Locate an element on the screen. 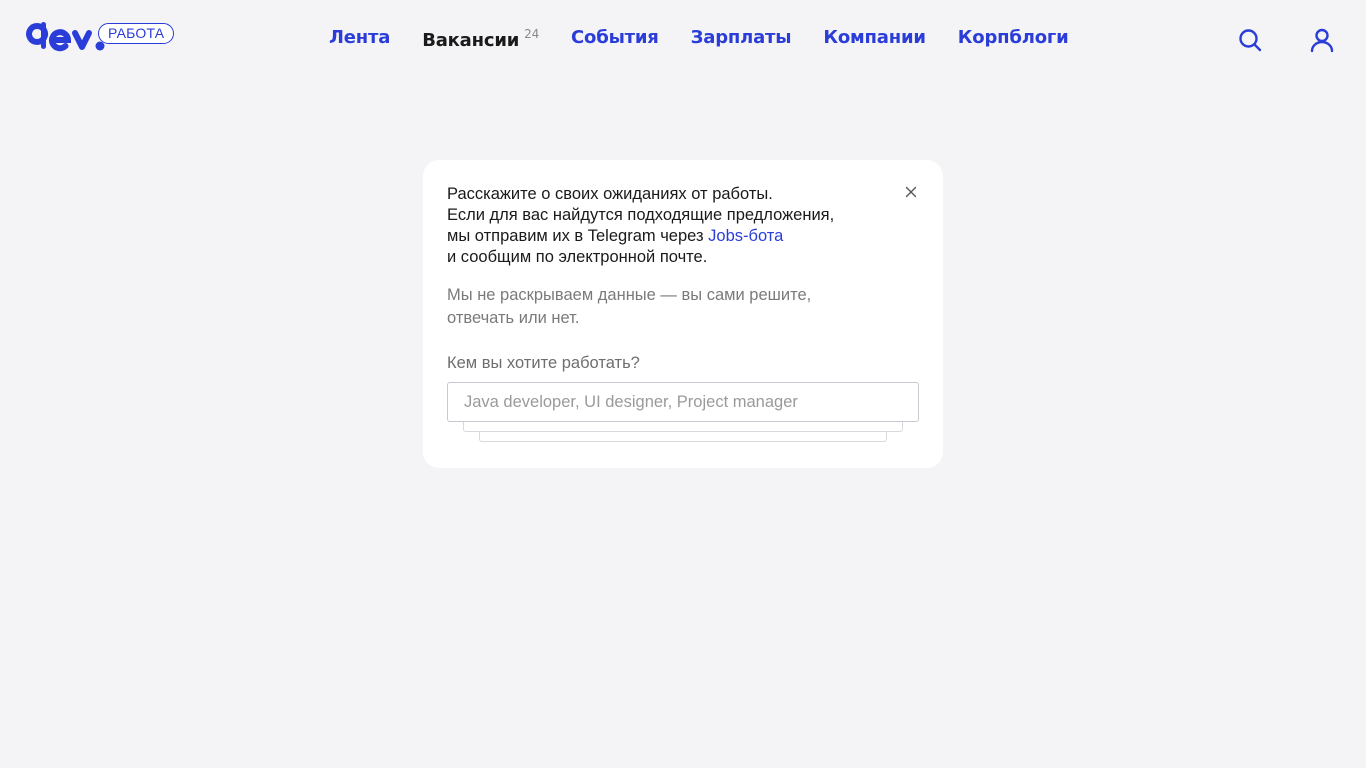  dev-logo-icon is located at coordinates (65, 37).